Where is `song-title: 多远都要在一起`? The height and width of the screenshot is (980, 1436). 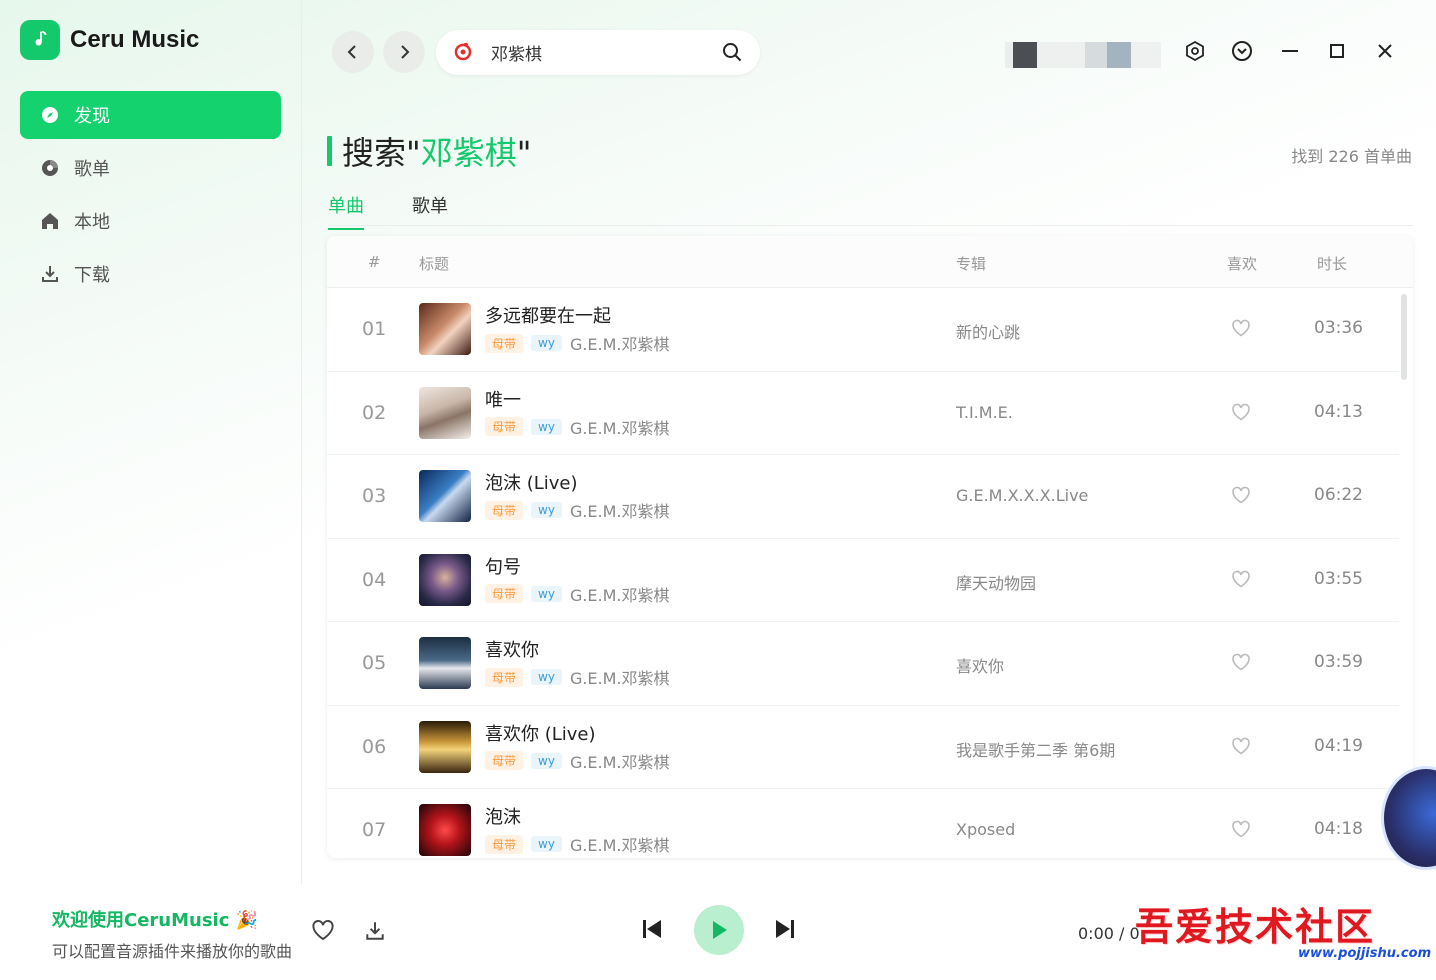 song-title: 多远都要在一起 is located at coordinates (548, 315).